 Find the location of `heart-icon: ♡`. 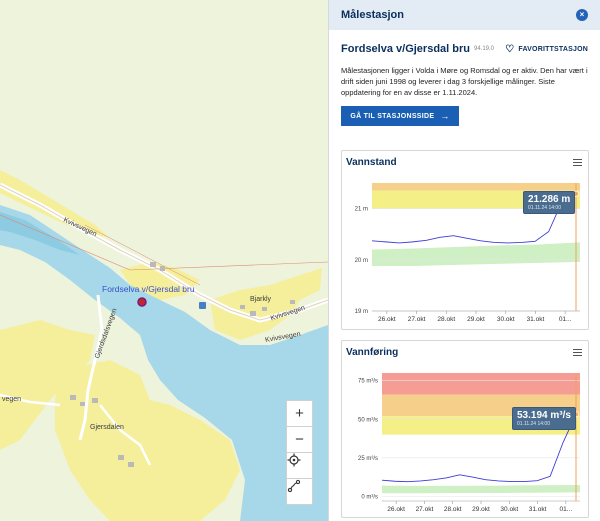

heart-icon: ♡ is located at coordinates (510, 49).